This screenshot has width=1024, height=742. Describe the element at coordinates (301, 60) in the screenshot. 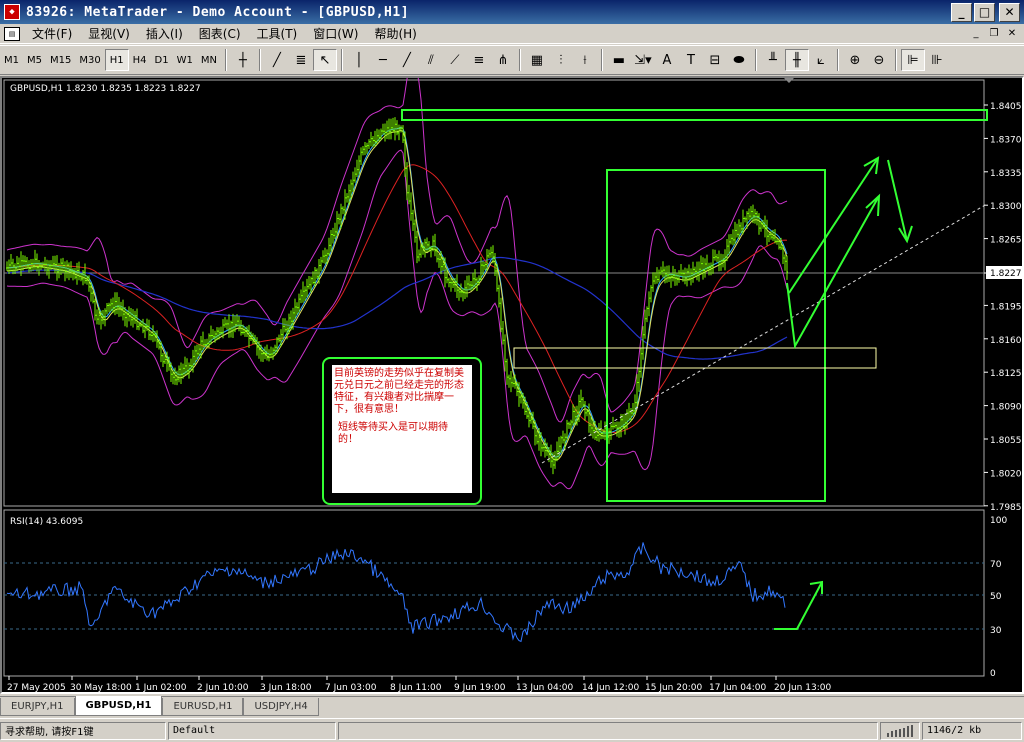

I see `fibonacci-icon: ≣` at that location.